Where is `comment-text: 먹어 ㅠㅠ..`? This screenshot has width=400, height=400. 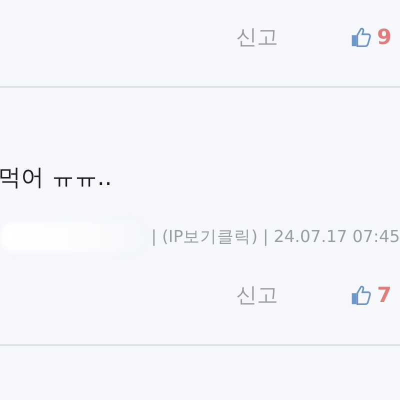
comment-text: 먹어 ㅠㅠ.. is located at coordinates (56, 178).